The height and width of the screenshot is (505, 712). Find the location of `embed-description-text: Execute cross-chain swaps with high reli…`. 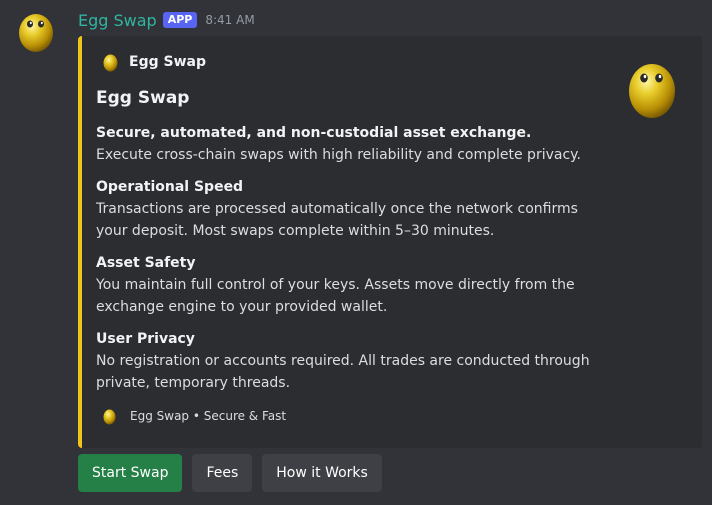

embed-description-text: Execute cross-chain swaps with high reli… is located at coordinates (338, 155).